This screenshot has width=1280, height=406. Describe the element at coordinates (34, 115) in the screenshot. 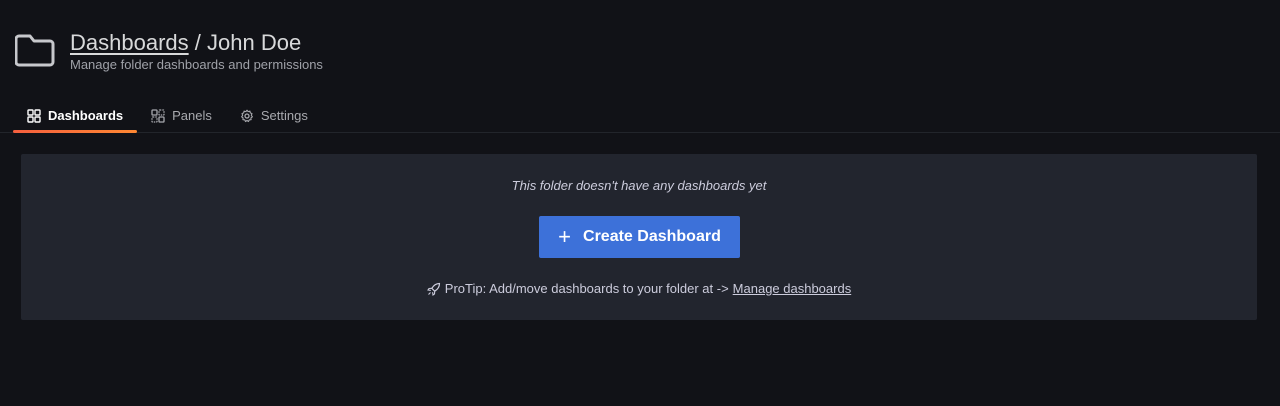

I see `apps-icon` at that location.